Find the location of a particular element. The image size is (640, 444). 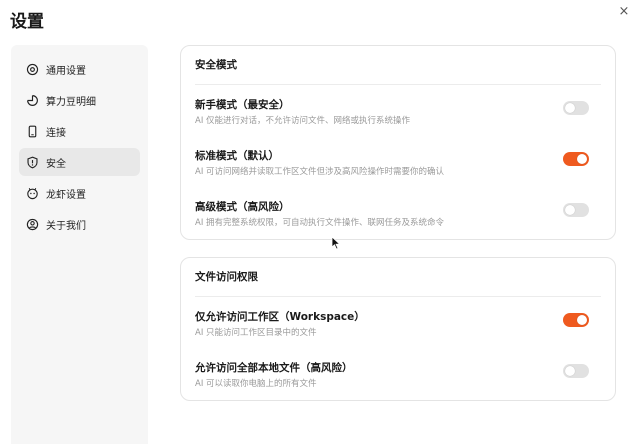

pie-chart-icon is located at coordinates (32, 100).